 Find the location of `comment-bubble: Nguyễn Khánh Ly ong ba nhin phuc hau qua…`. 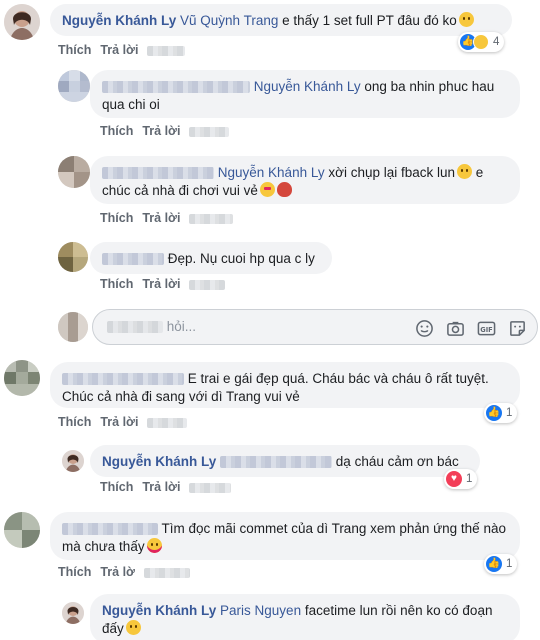

comment-bubble: Nguyễn Khánh Ly ong ba nhin phuc hau qua… is located at coordinates (305, 94).